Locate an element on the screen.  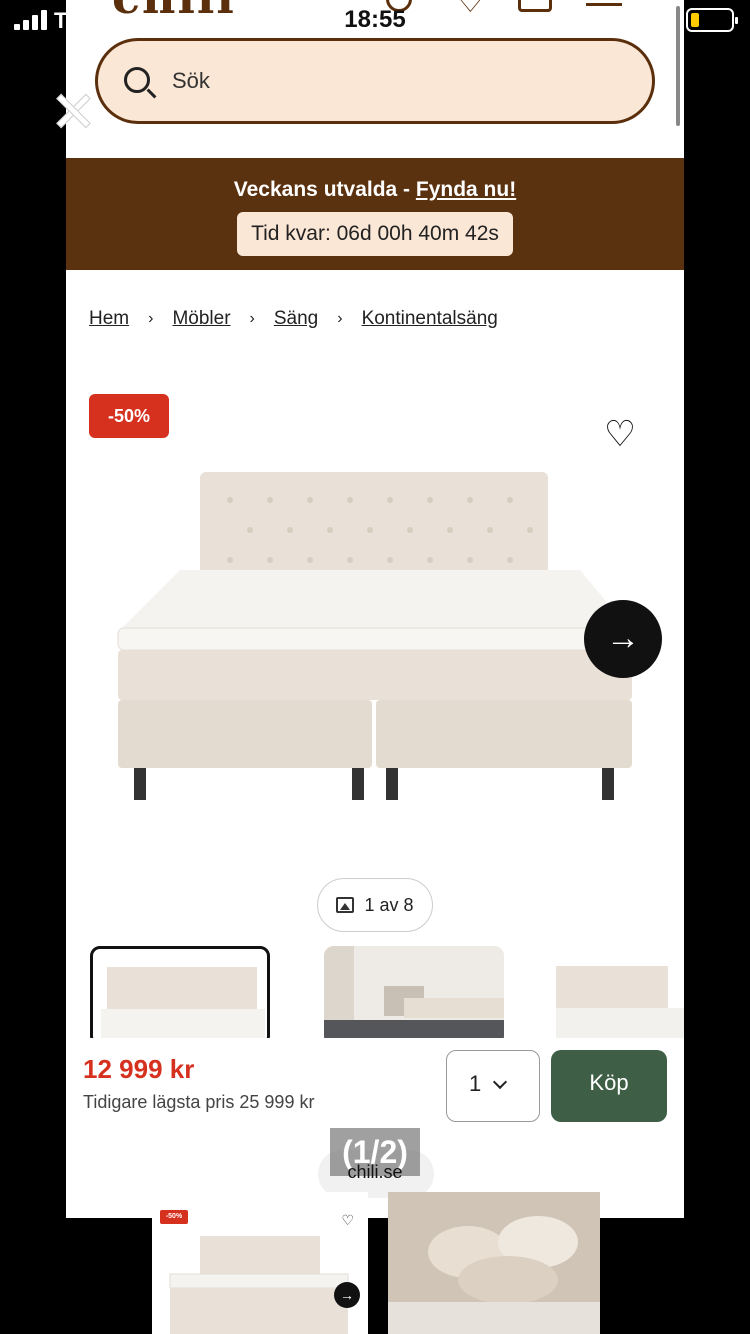
promo-link: Fynda nu! is located at coordinates (466, 189).